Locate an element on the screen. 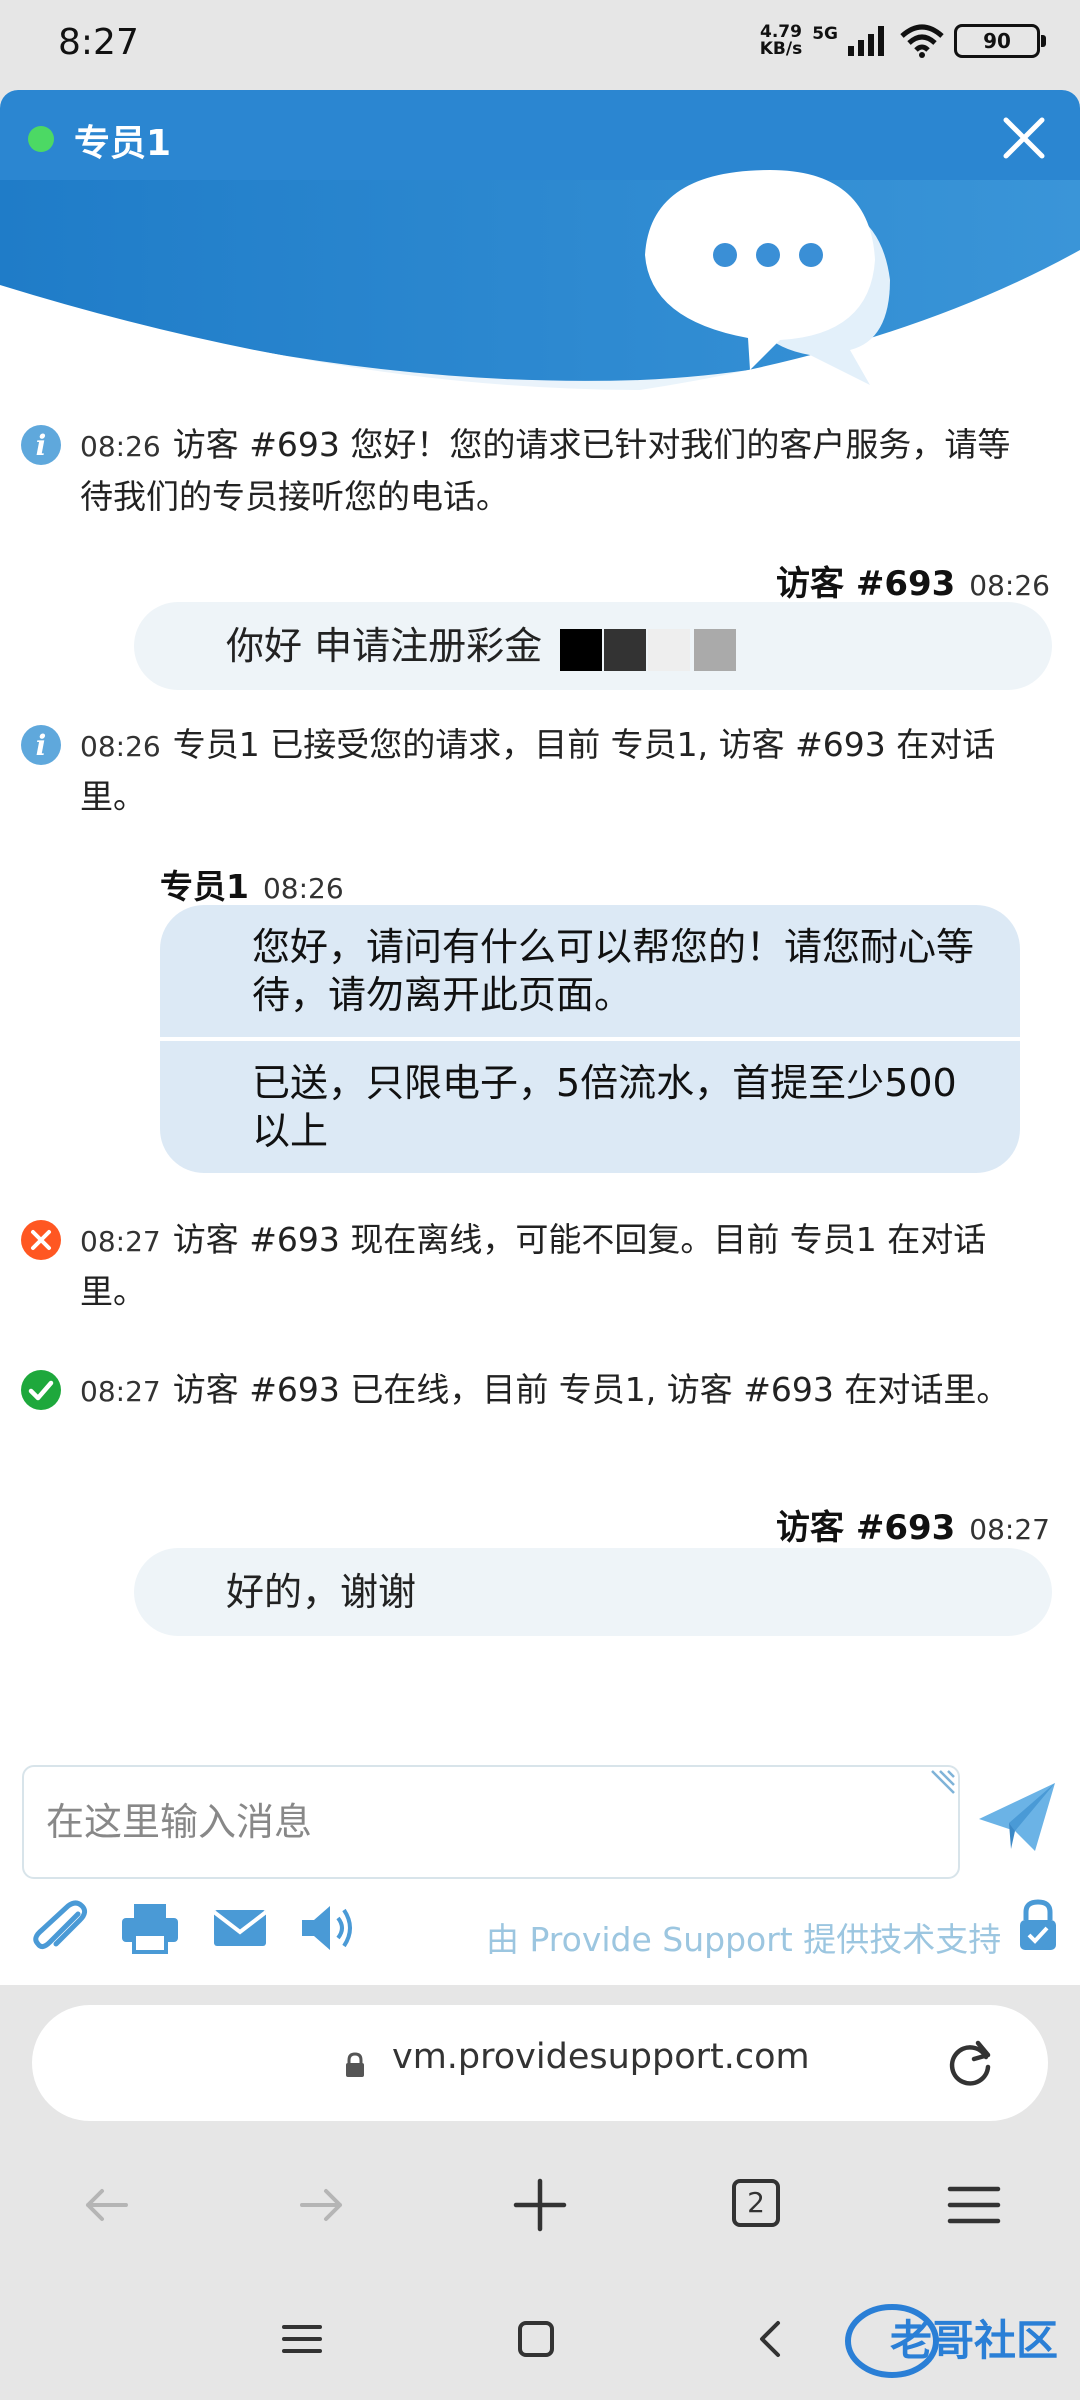 This screenshot has width=1080, height=2400. secure-lock-icon is located at coordinates (1038, 1924).